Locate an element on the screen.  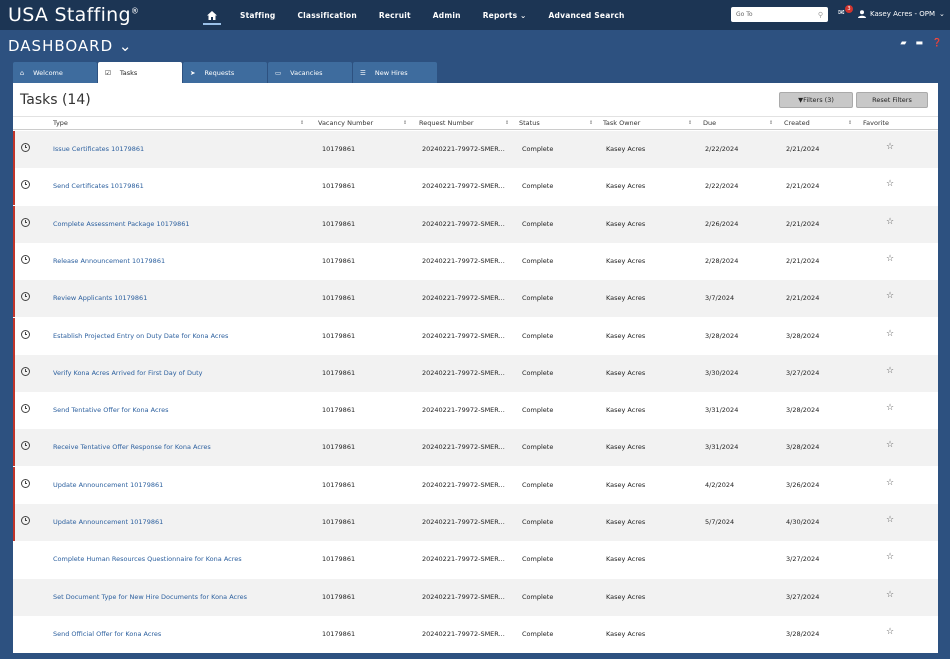
dashboard-title: DASHBOARD ⌄ is located at coordinates (66, 46).